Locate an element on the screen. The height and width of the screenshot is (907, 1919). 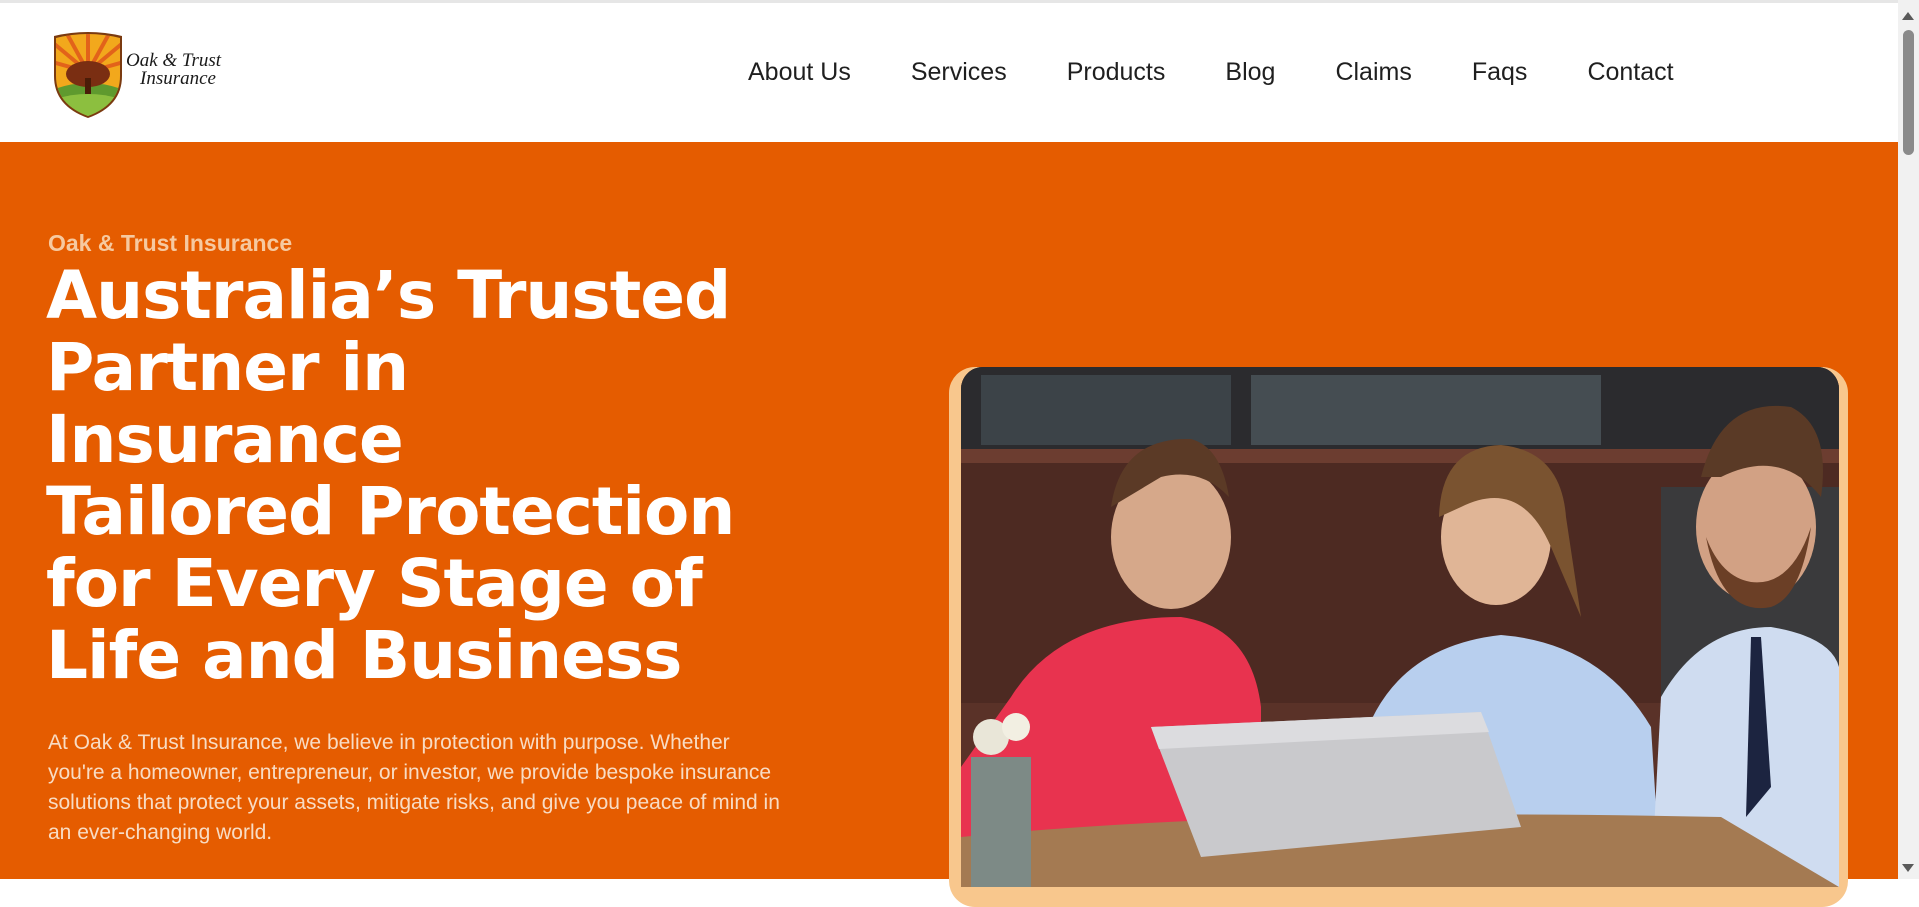
nav-link-about-us: About Us is located at coordinates (799, 72).